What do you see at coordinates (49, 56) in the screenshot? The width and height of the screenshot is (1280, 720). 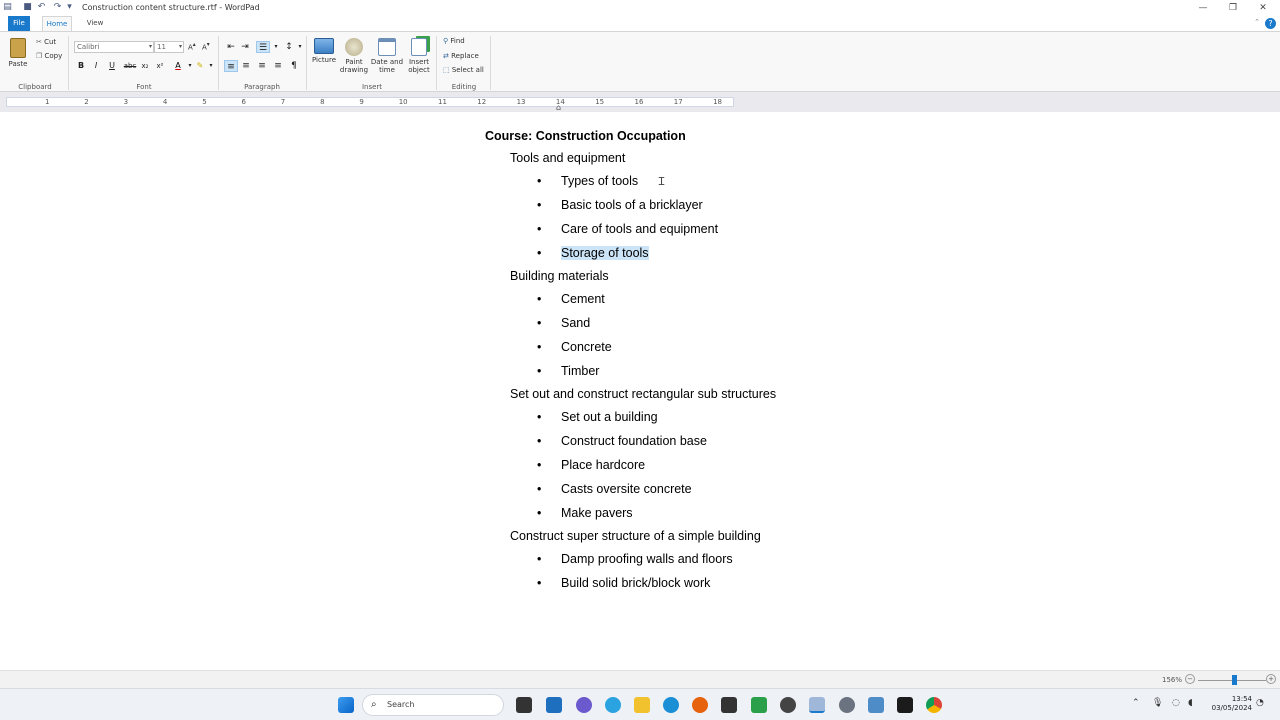 I see `copy-button: ❐ Copy` at bounding box center [49, 56].